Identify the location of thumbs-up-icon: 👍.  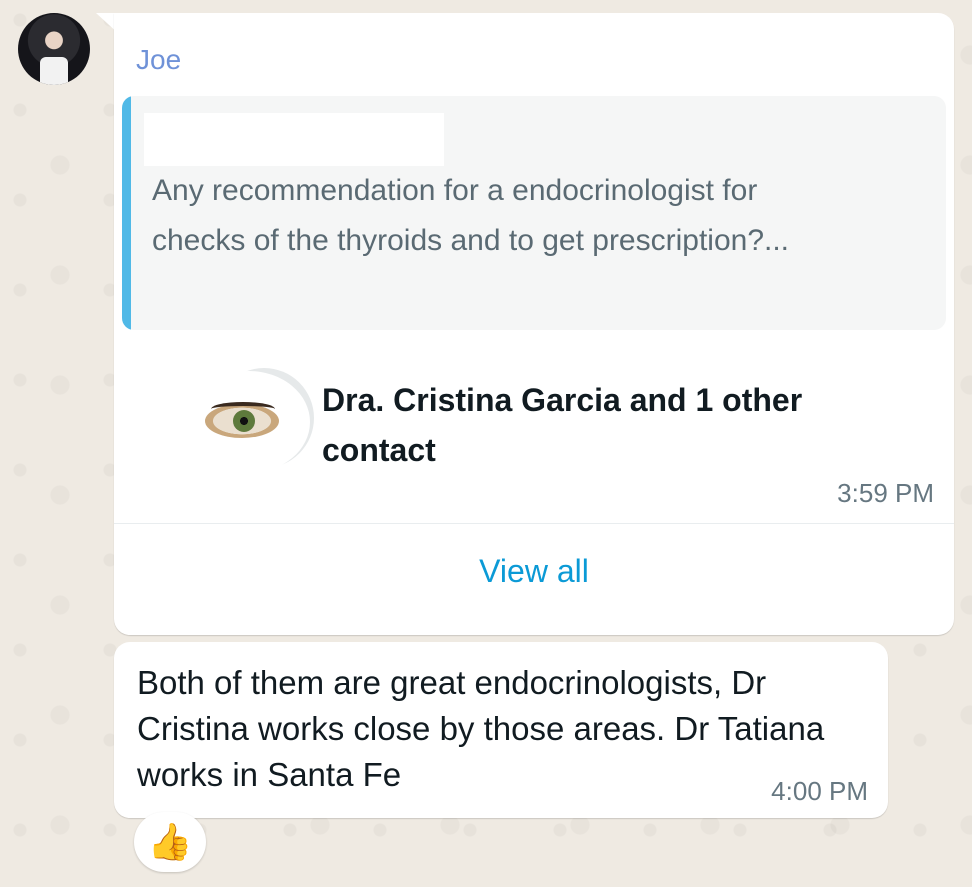
(170, 841).